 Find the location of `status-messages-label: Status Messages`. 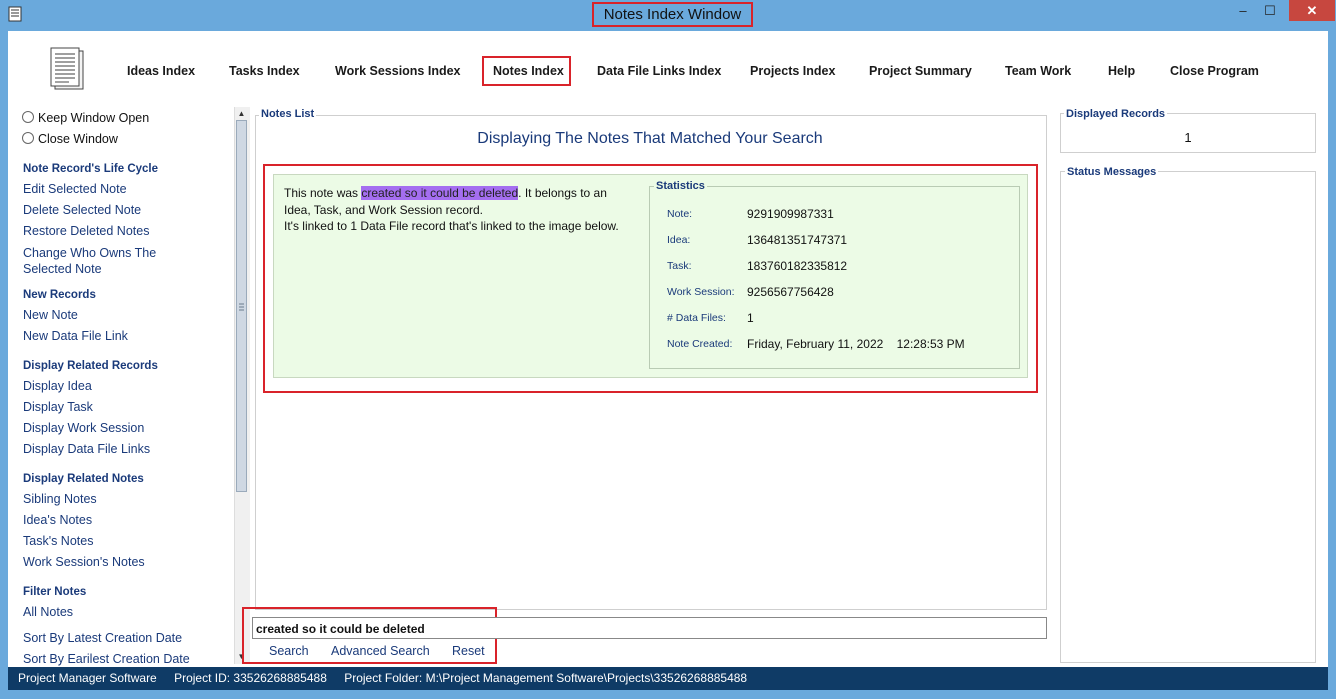

status-messages-label: Status Messages is located at coordinates (1112, 172).